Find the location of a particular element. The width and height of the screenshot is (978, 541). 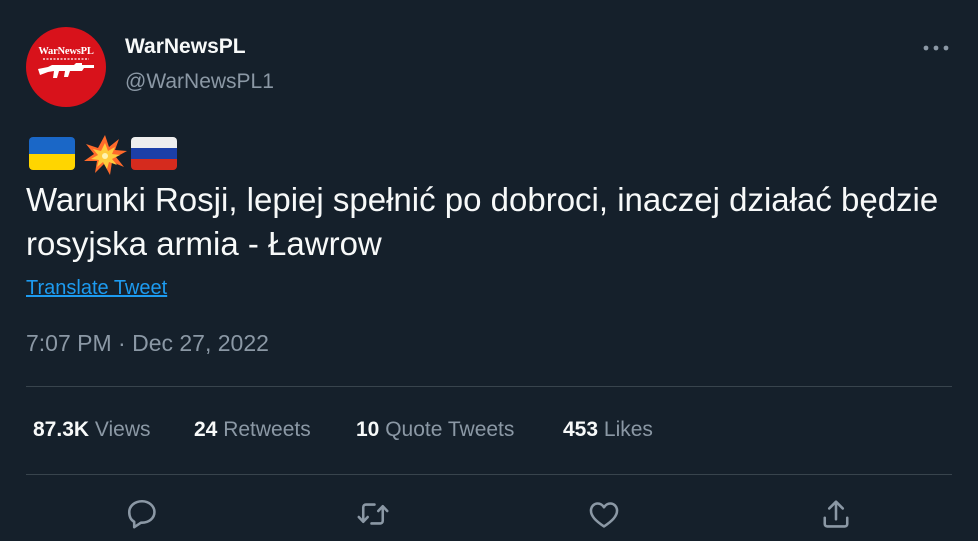

more-options-button is located at coordinates (936, 48).